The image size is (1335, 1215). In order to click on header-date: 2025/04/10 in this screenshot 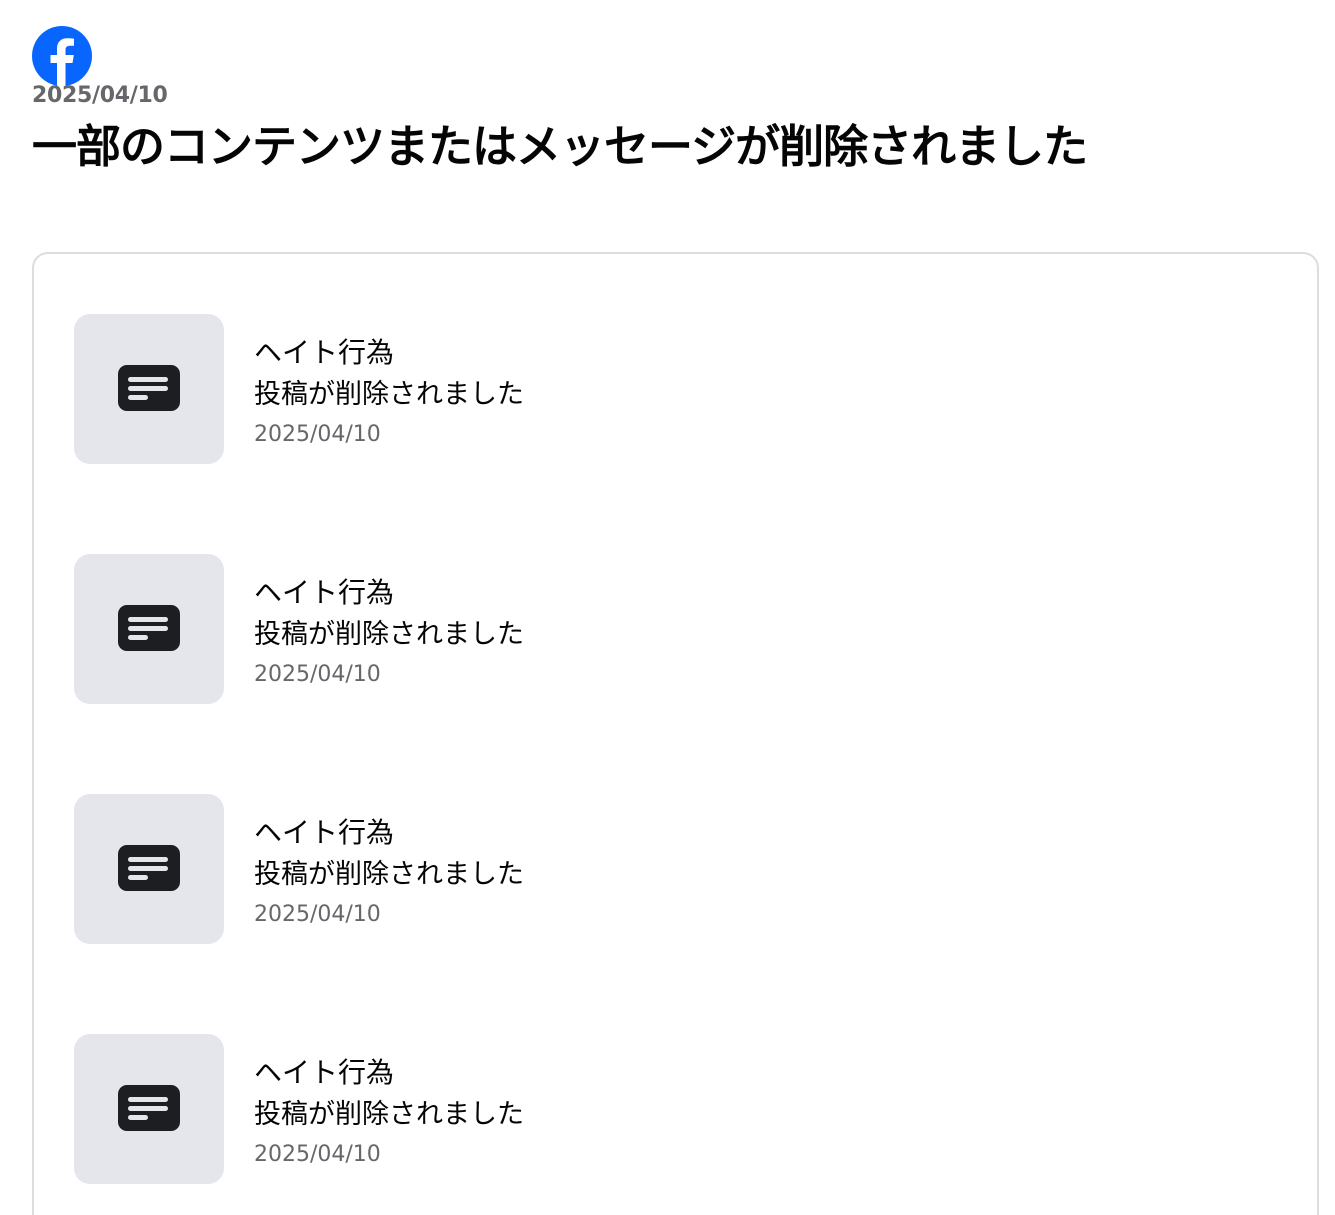, I will do `click(100, 95)`.